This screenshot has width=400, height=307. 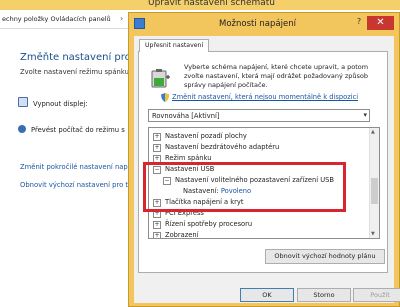 What do you see at coordinates (373, 132) in the screenshot?
I see `scroll-up-icon: ▲` at bounding box center [373, 132].